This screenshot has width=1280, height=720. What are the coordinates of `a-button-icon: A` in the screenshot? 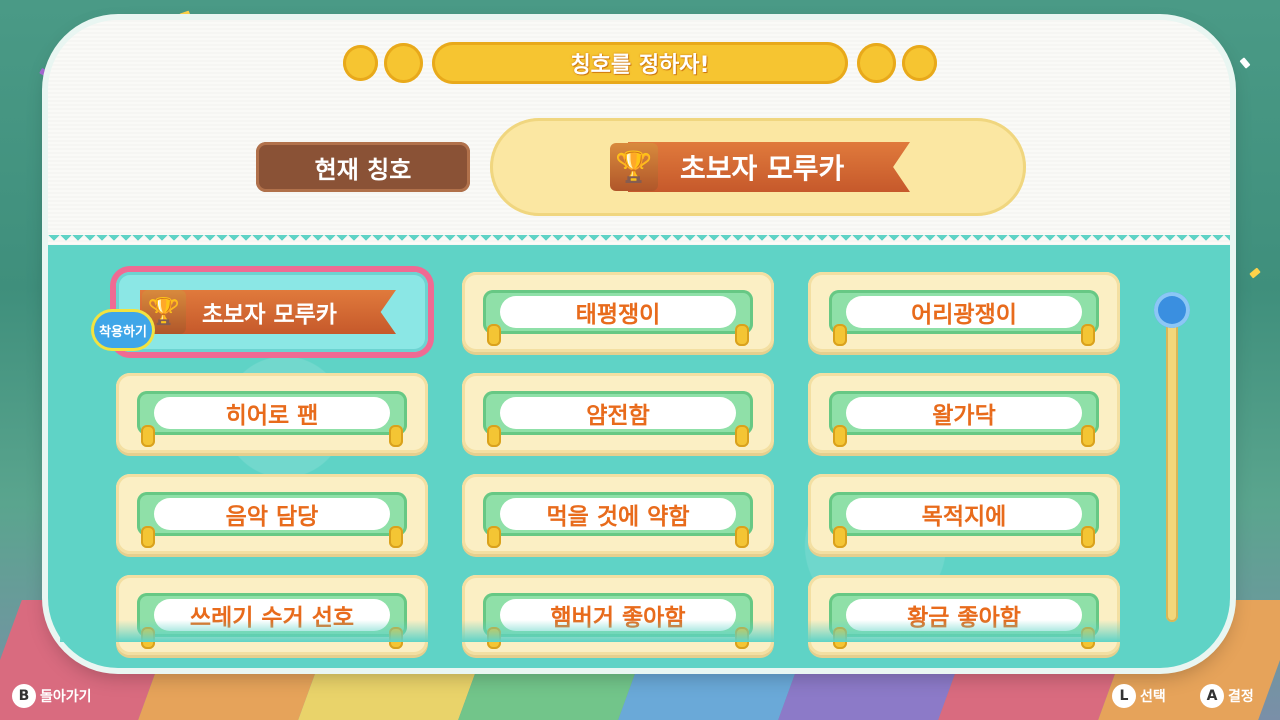 It's located at (1212, 696).